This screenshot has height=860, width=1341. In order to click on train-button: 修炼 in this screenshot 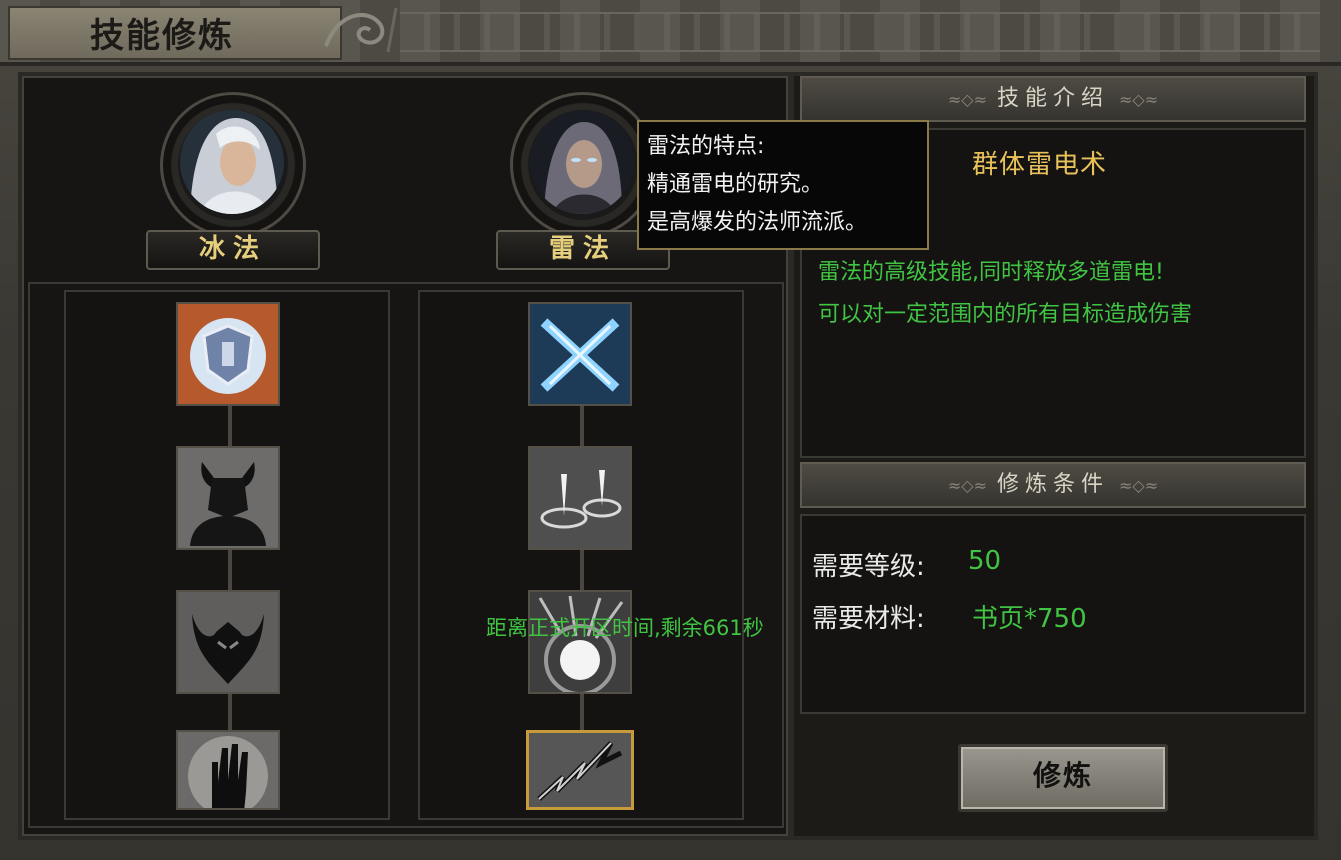, I will do `click(1063, 778)`.